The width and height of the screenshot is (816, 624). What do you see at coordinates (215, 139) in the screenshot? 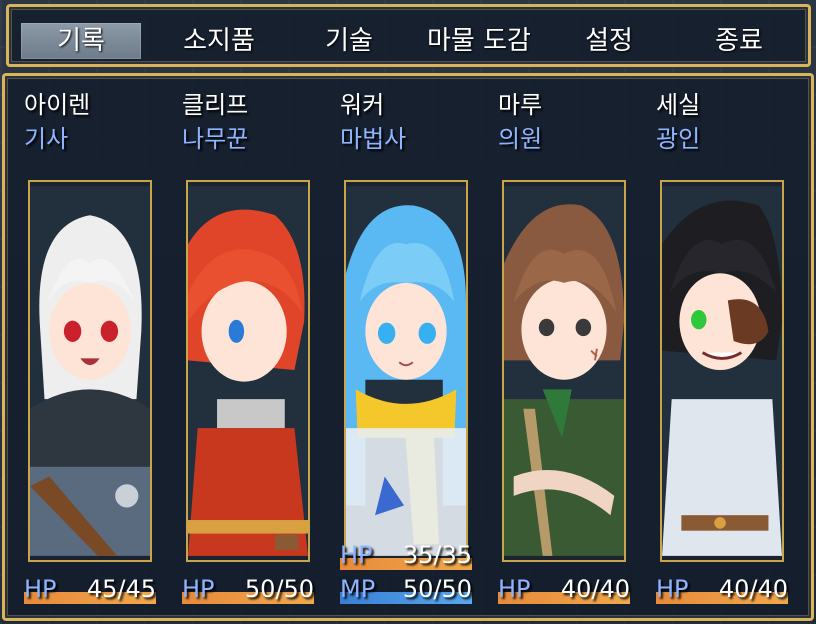
I see `member-class: 나무꾼` at bounding box center [215, 139].